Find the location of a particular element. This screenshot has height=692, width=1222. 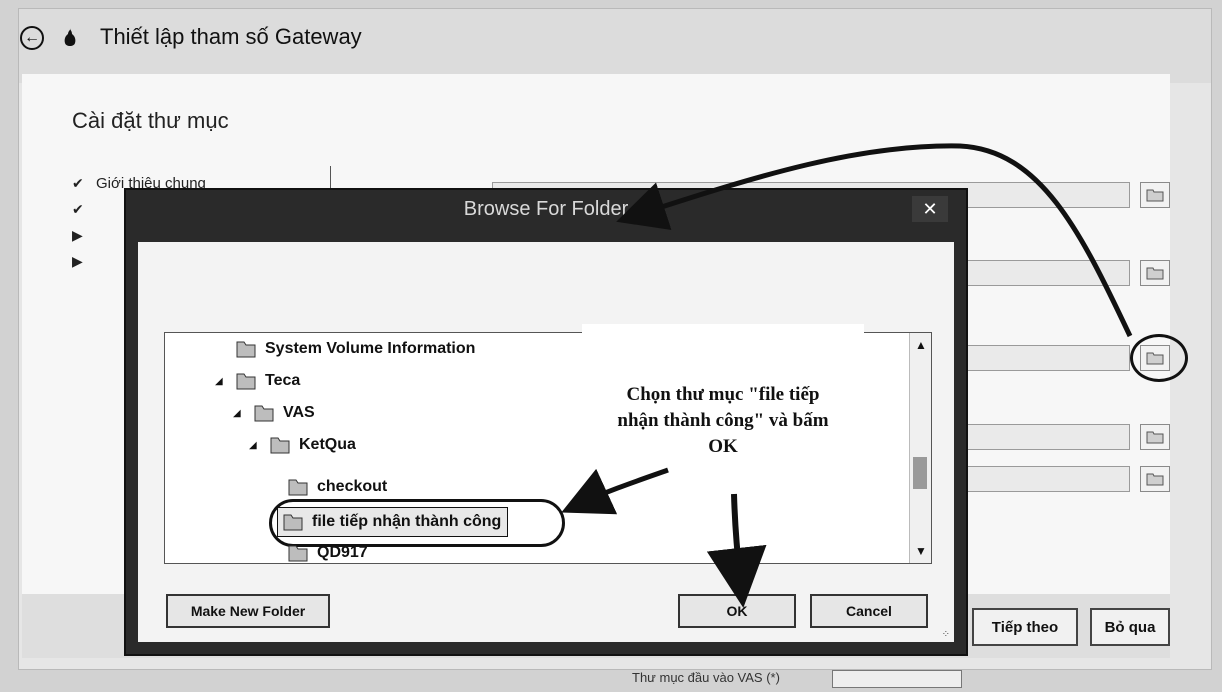

dialog-title: Browse For Folder is located at coordinates (546, 209).